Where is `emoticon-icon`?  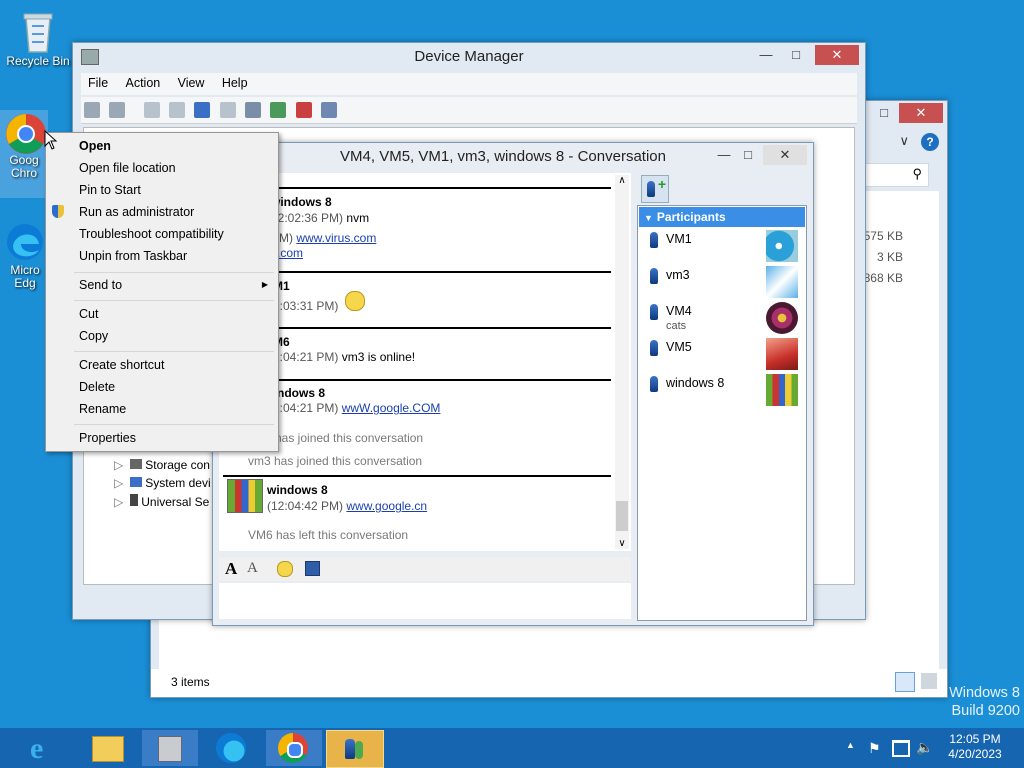 emoticon-icon is located at coordinates (285, 569).